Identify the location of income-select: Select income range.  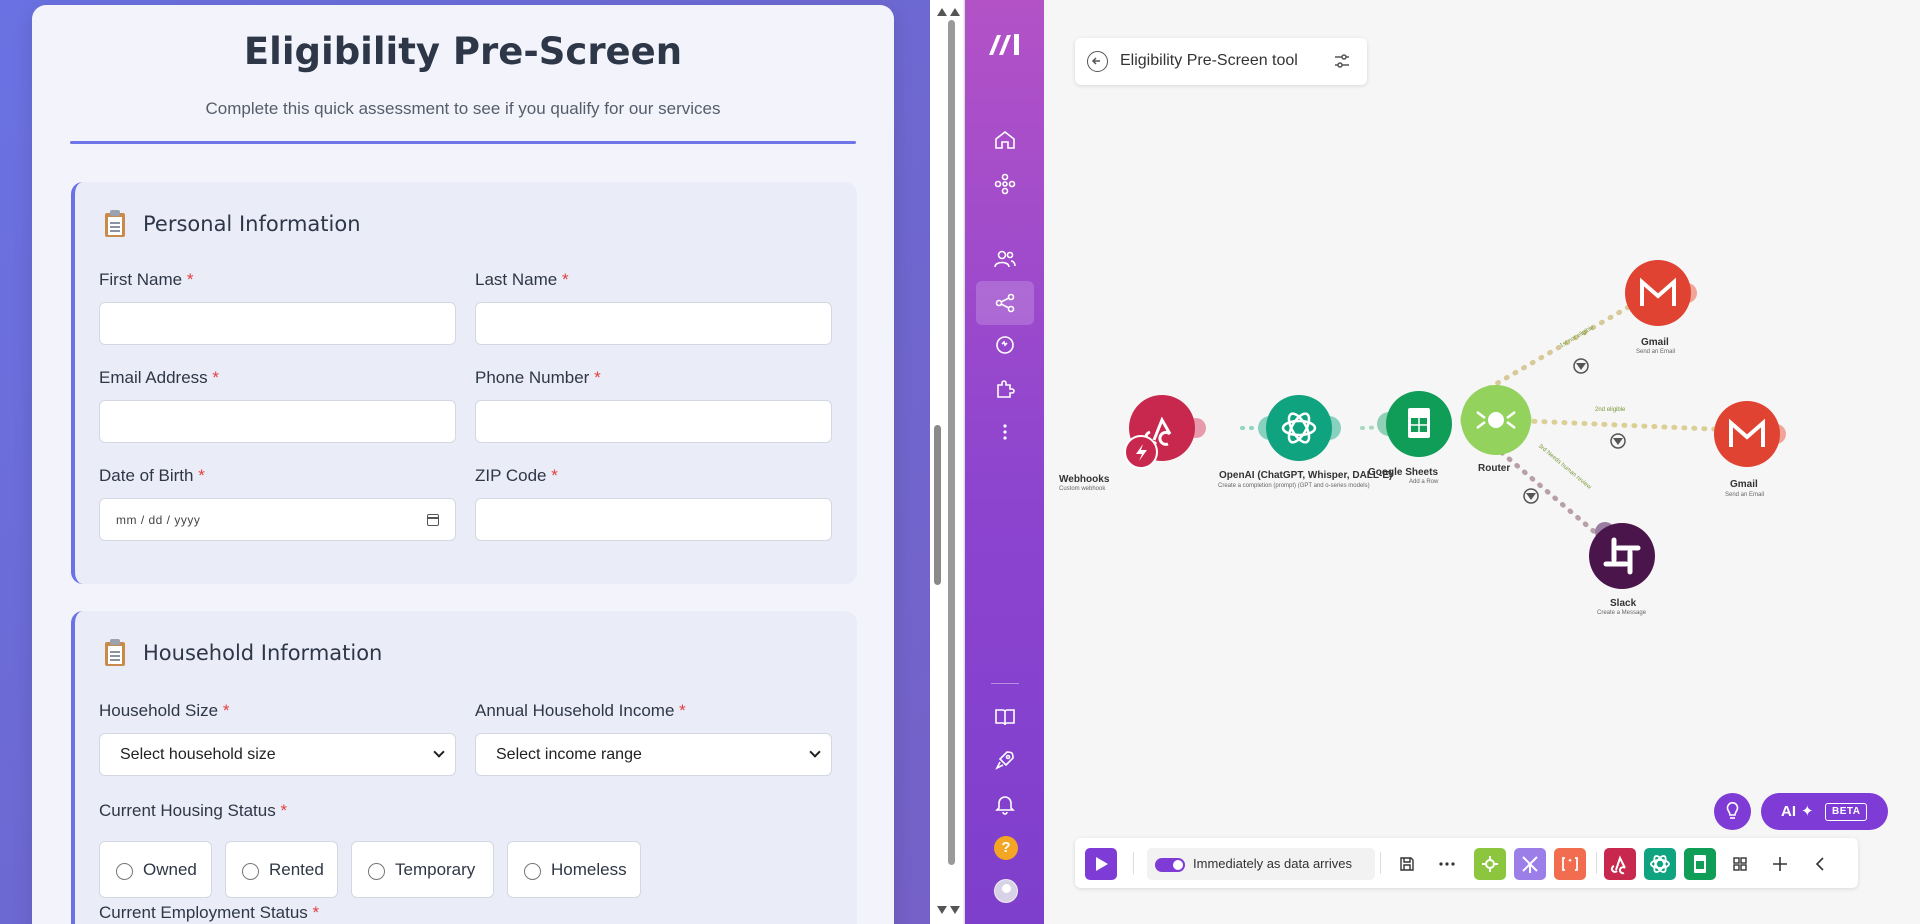
(653, 754).